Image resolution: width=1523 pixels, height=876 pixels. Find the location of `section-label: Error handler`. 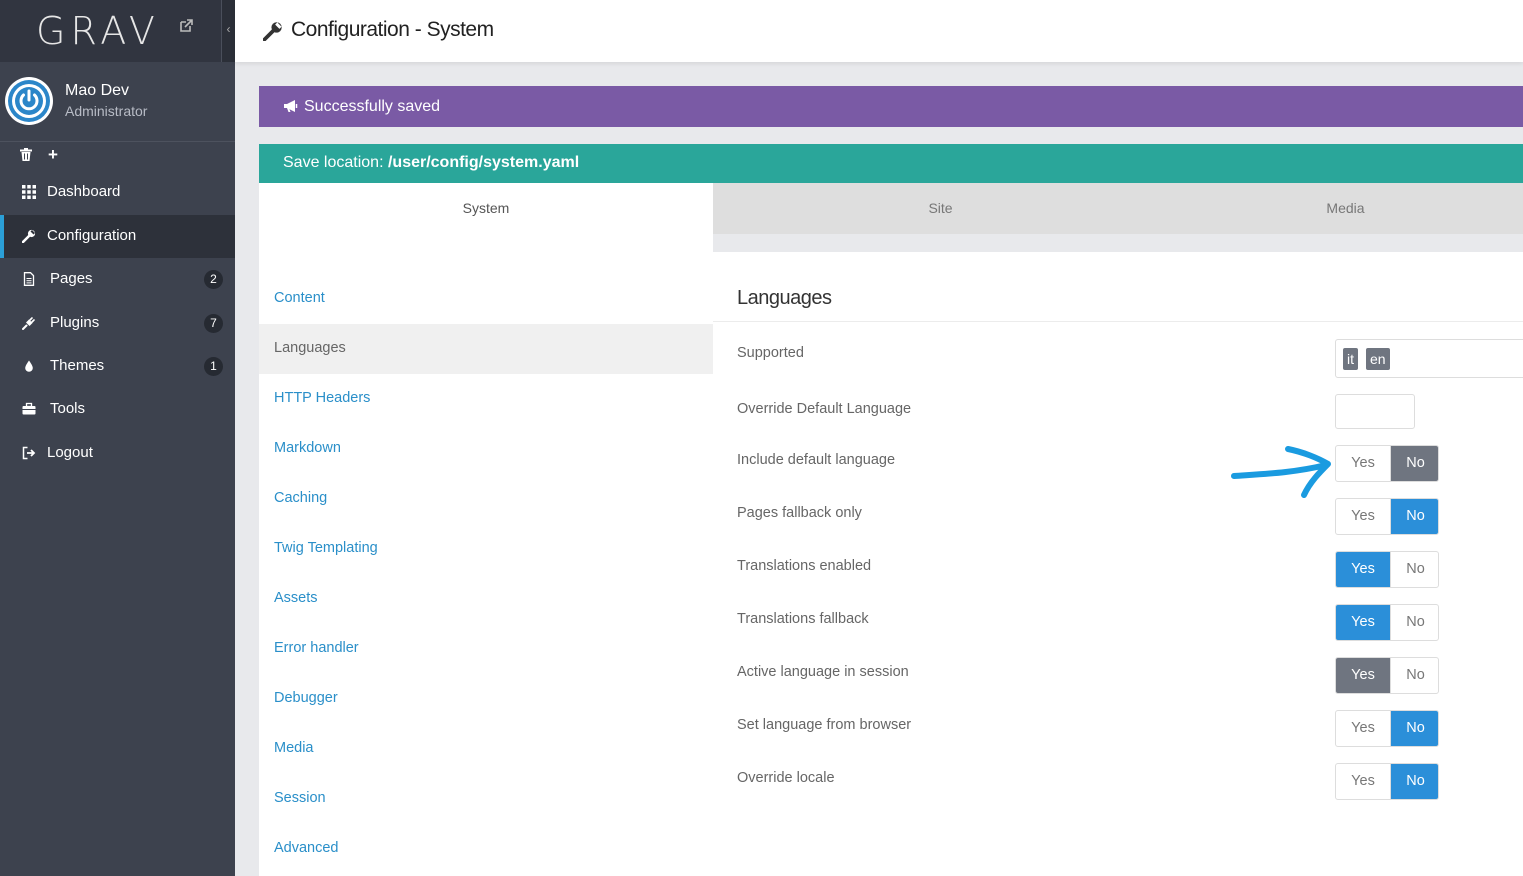

section-label: Error handler is located at coordinates (316, 648).